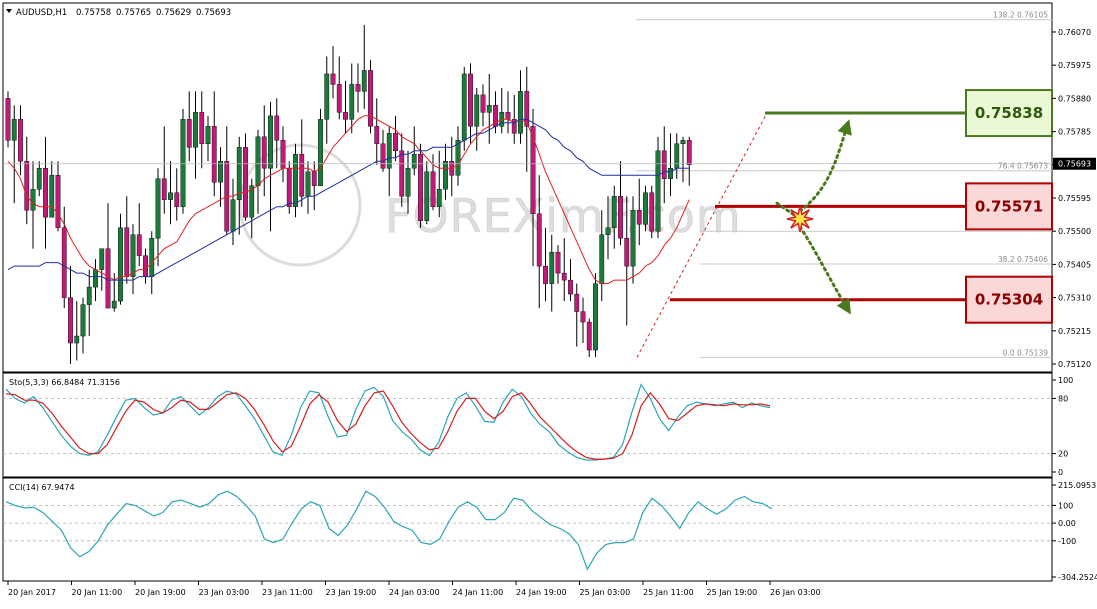  What do you see at coordinates (93, 13) in the screenshot?
I see `ohlc-open: 0.75758` at bounding box center [93, 13].